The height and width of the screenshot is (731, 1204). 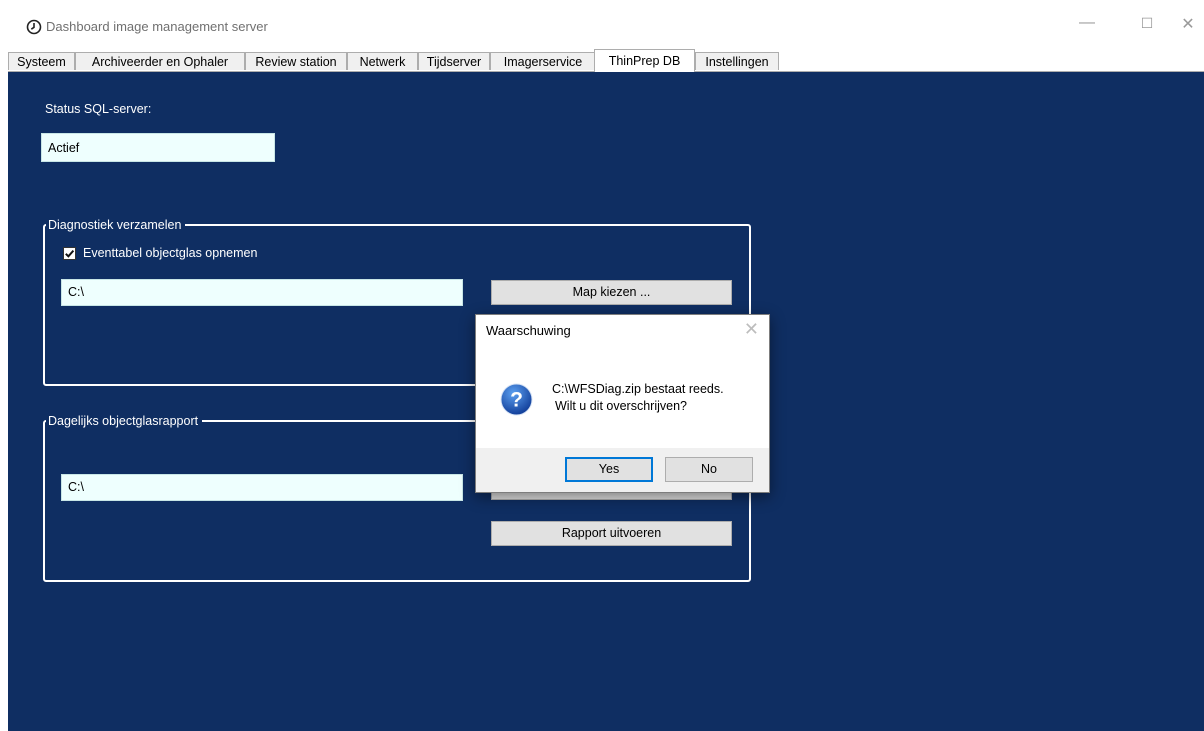 I want to click on window-left-edge, so click(x=3, y=365).